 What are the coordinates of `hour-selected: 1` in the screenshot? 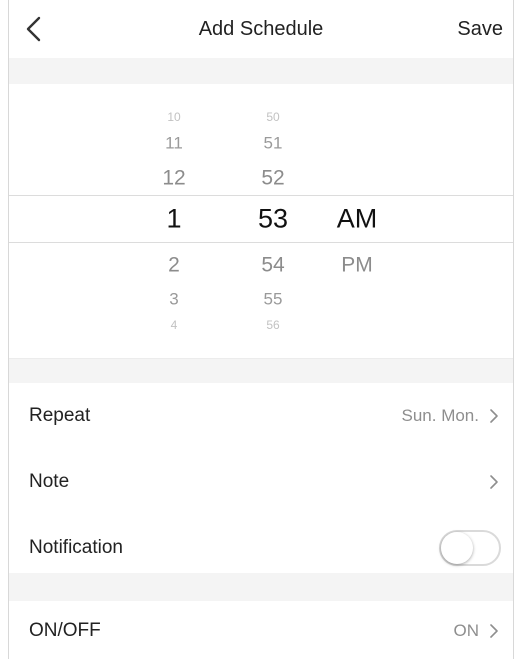 It's located at (174, 219).